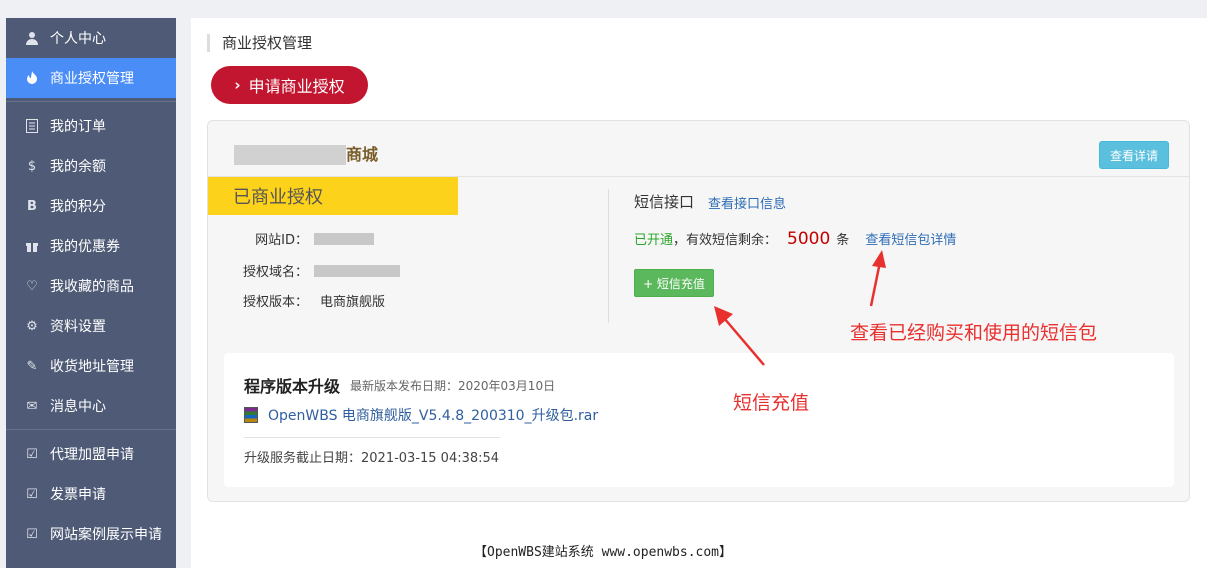 The width and height of the screenshot is (1207, 568). I want to click on sms-pack-detail-link: 查看短信包详情, so click(910, 238).